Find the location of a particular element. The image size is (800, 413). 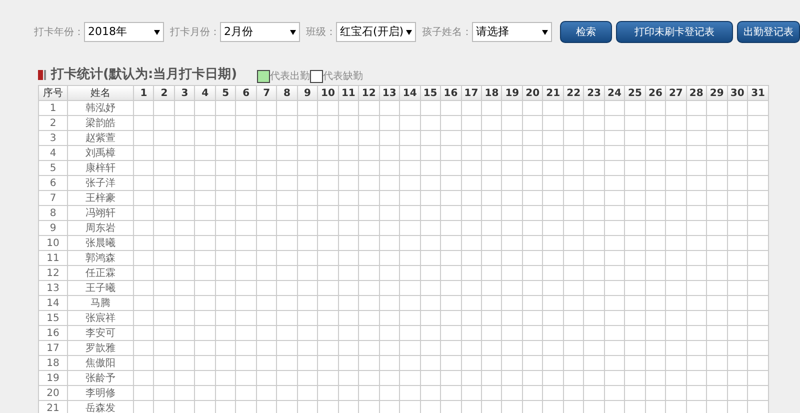

column-header: 姓名 is located at coordinates (101, 93).